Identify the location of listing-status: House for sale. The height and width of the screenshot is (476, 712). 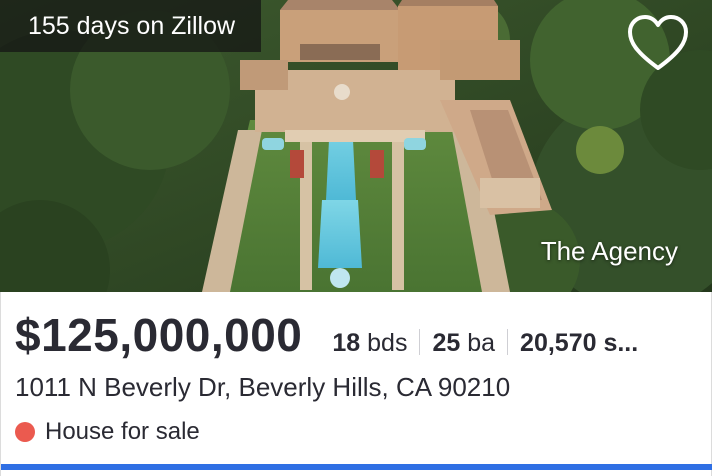
(107, 432).